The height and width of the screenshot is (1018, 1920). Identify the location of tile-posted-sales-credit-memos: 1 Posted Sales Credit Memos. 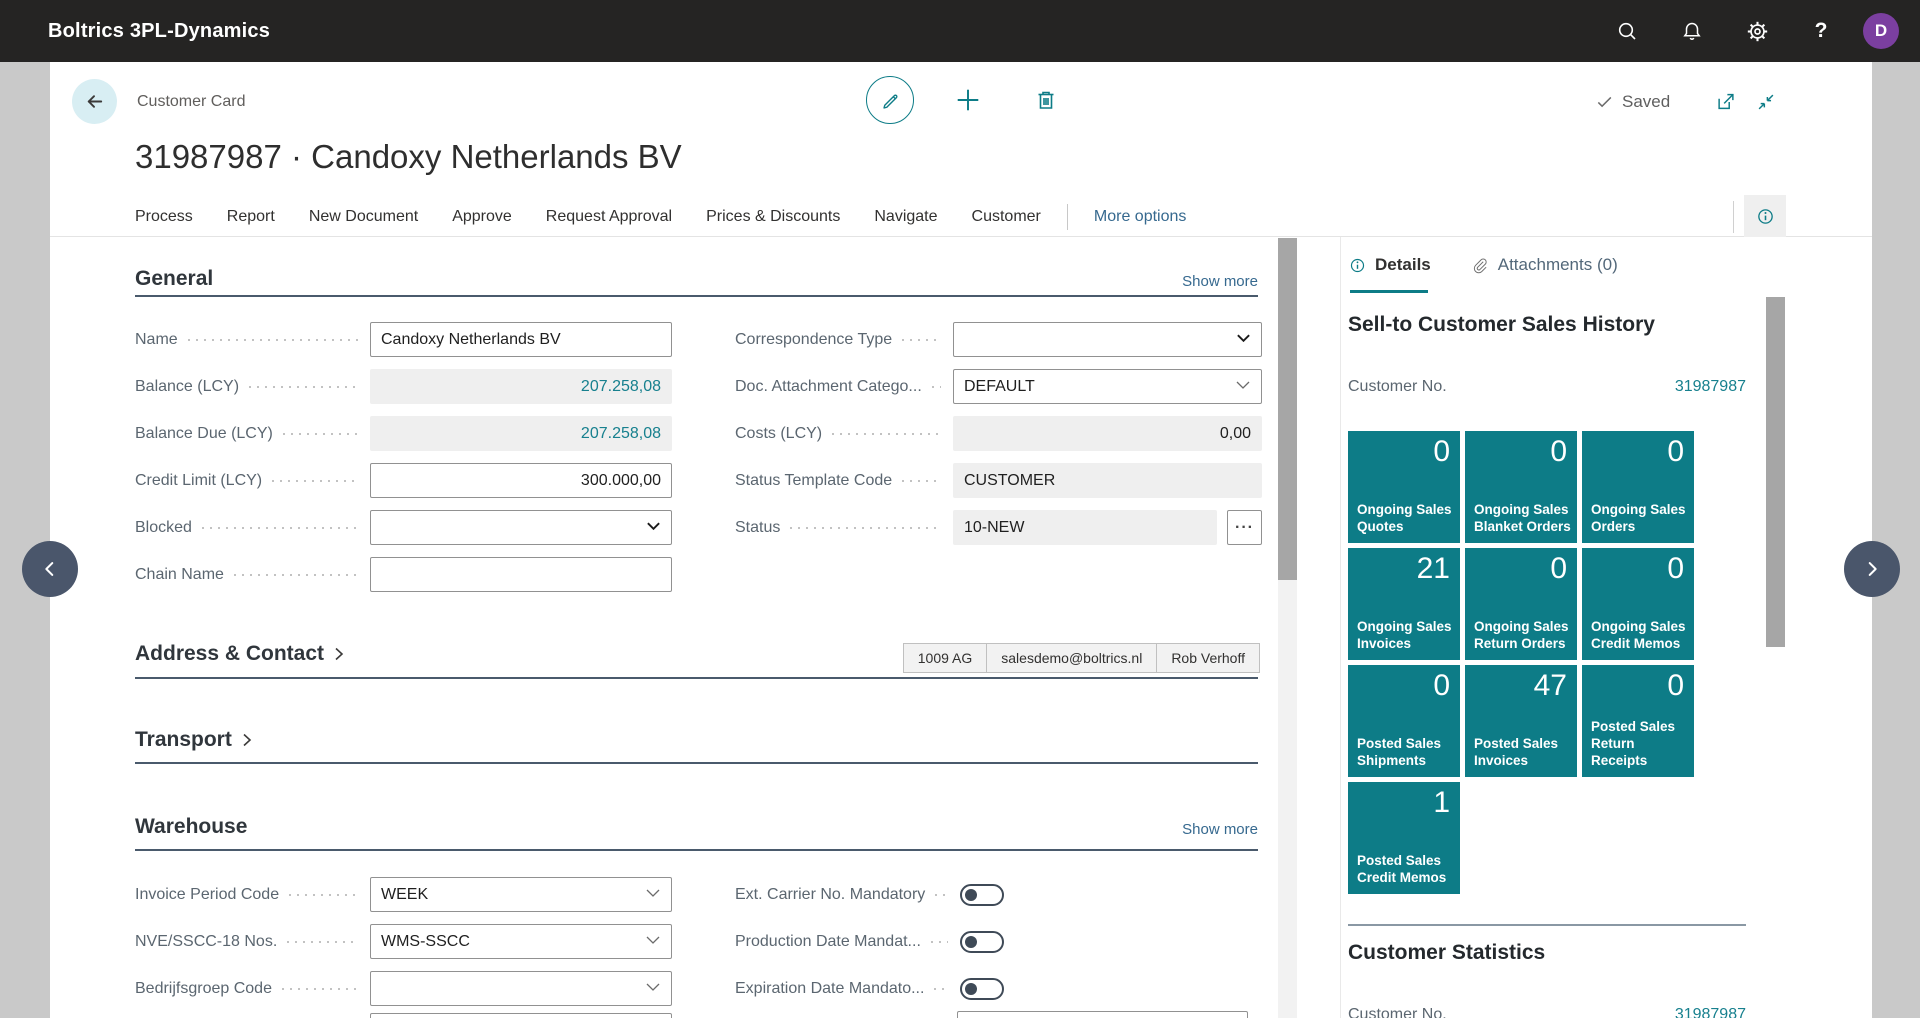
(1404, 838).